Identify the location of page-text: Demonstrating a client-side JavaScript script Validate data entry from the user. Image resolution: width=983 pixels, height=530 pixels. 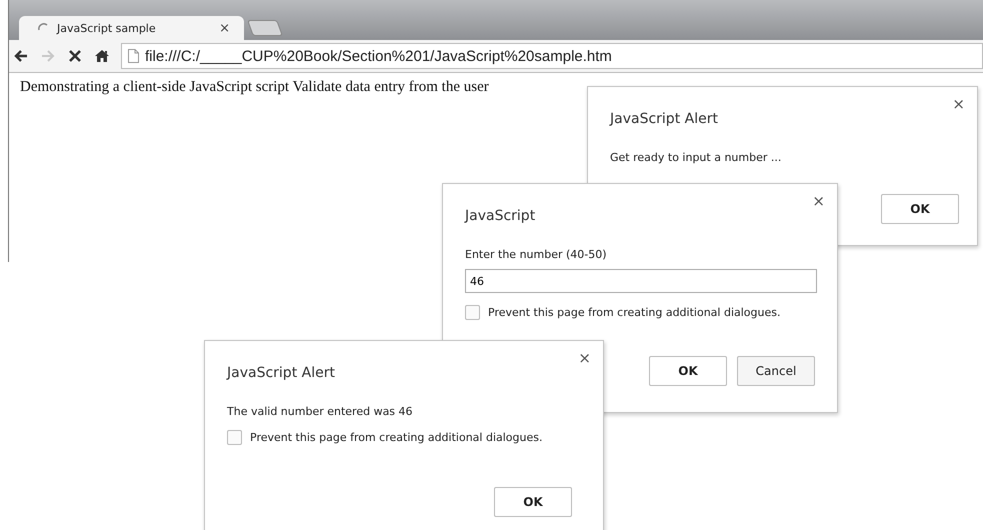
(255, 87).